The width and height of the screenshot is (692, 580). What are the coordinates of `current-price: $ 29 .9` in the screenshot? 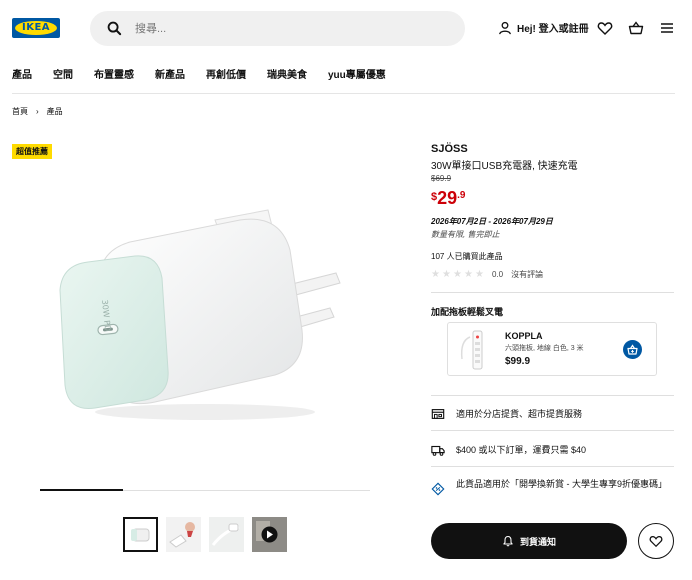 It's located at (448, 198).